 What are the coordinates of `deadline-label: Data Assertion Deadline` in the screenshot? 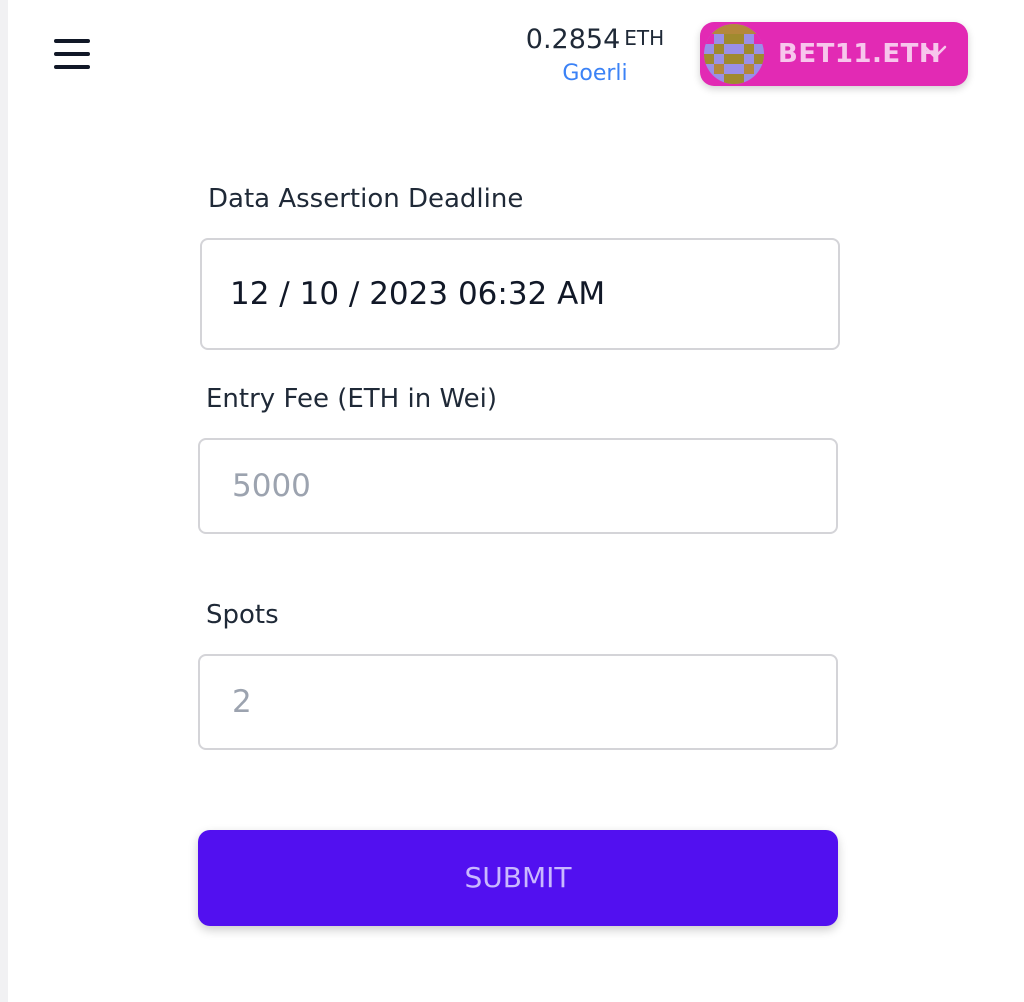 It's located at (366, 199).